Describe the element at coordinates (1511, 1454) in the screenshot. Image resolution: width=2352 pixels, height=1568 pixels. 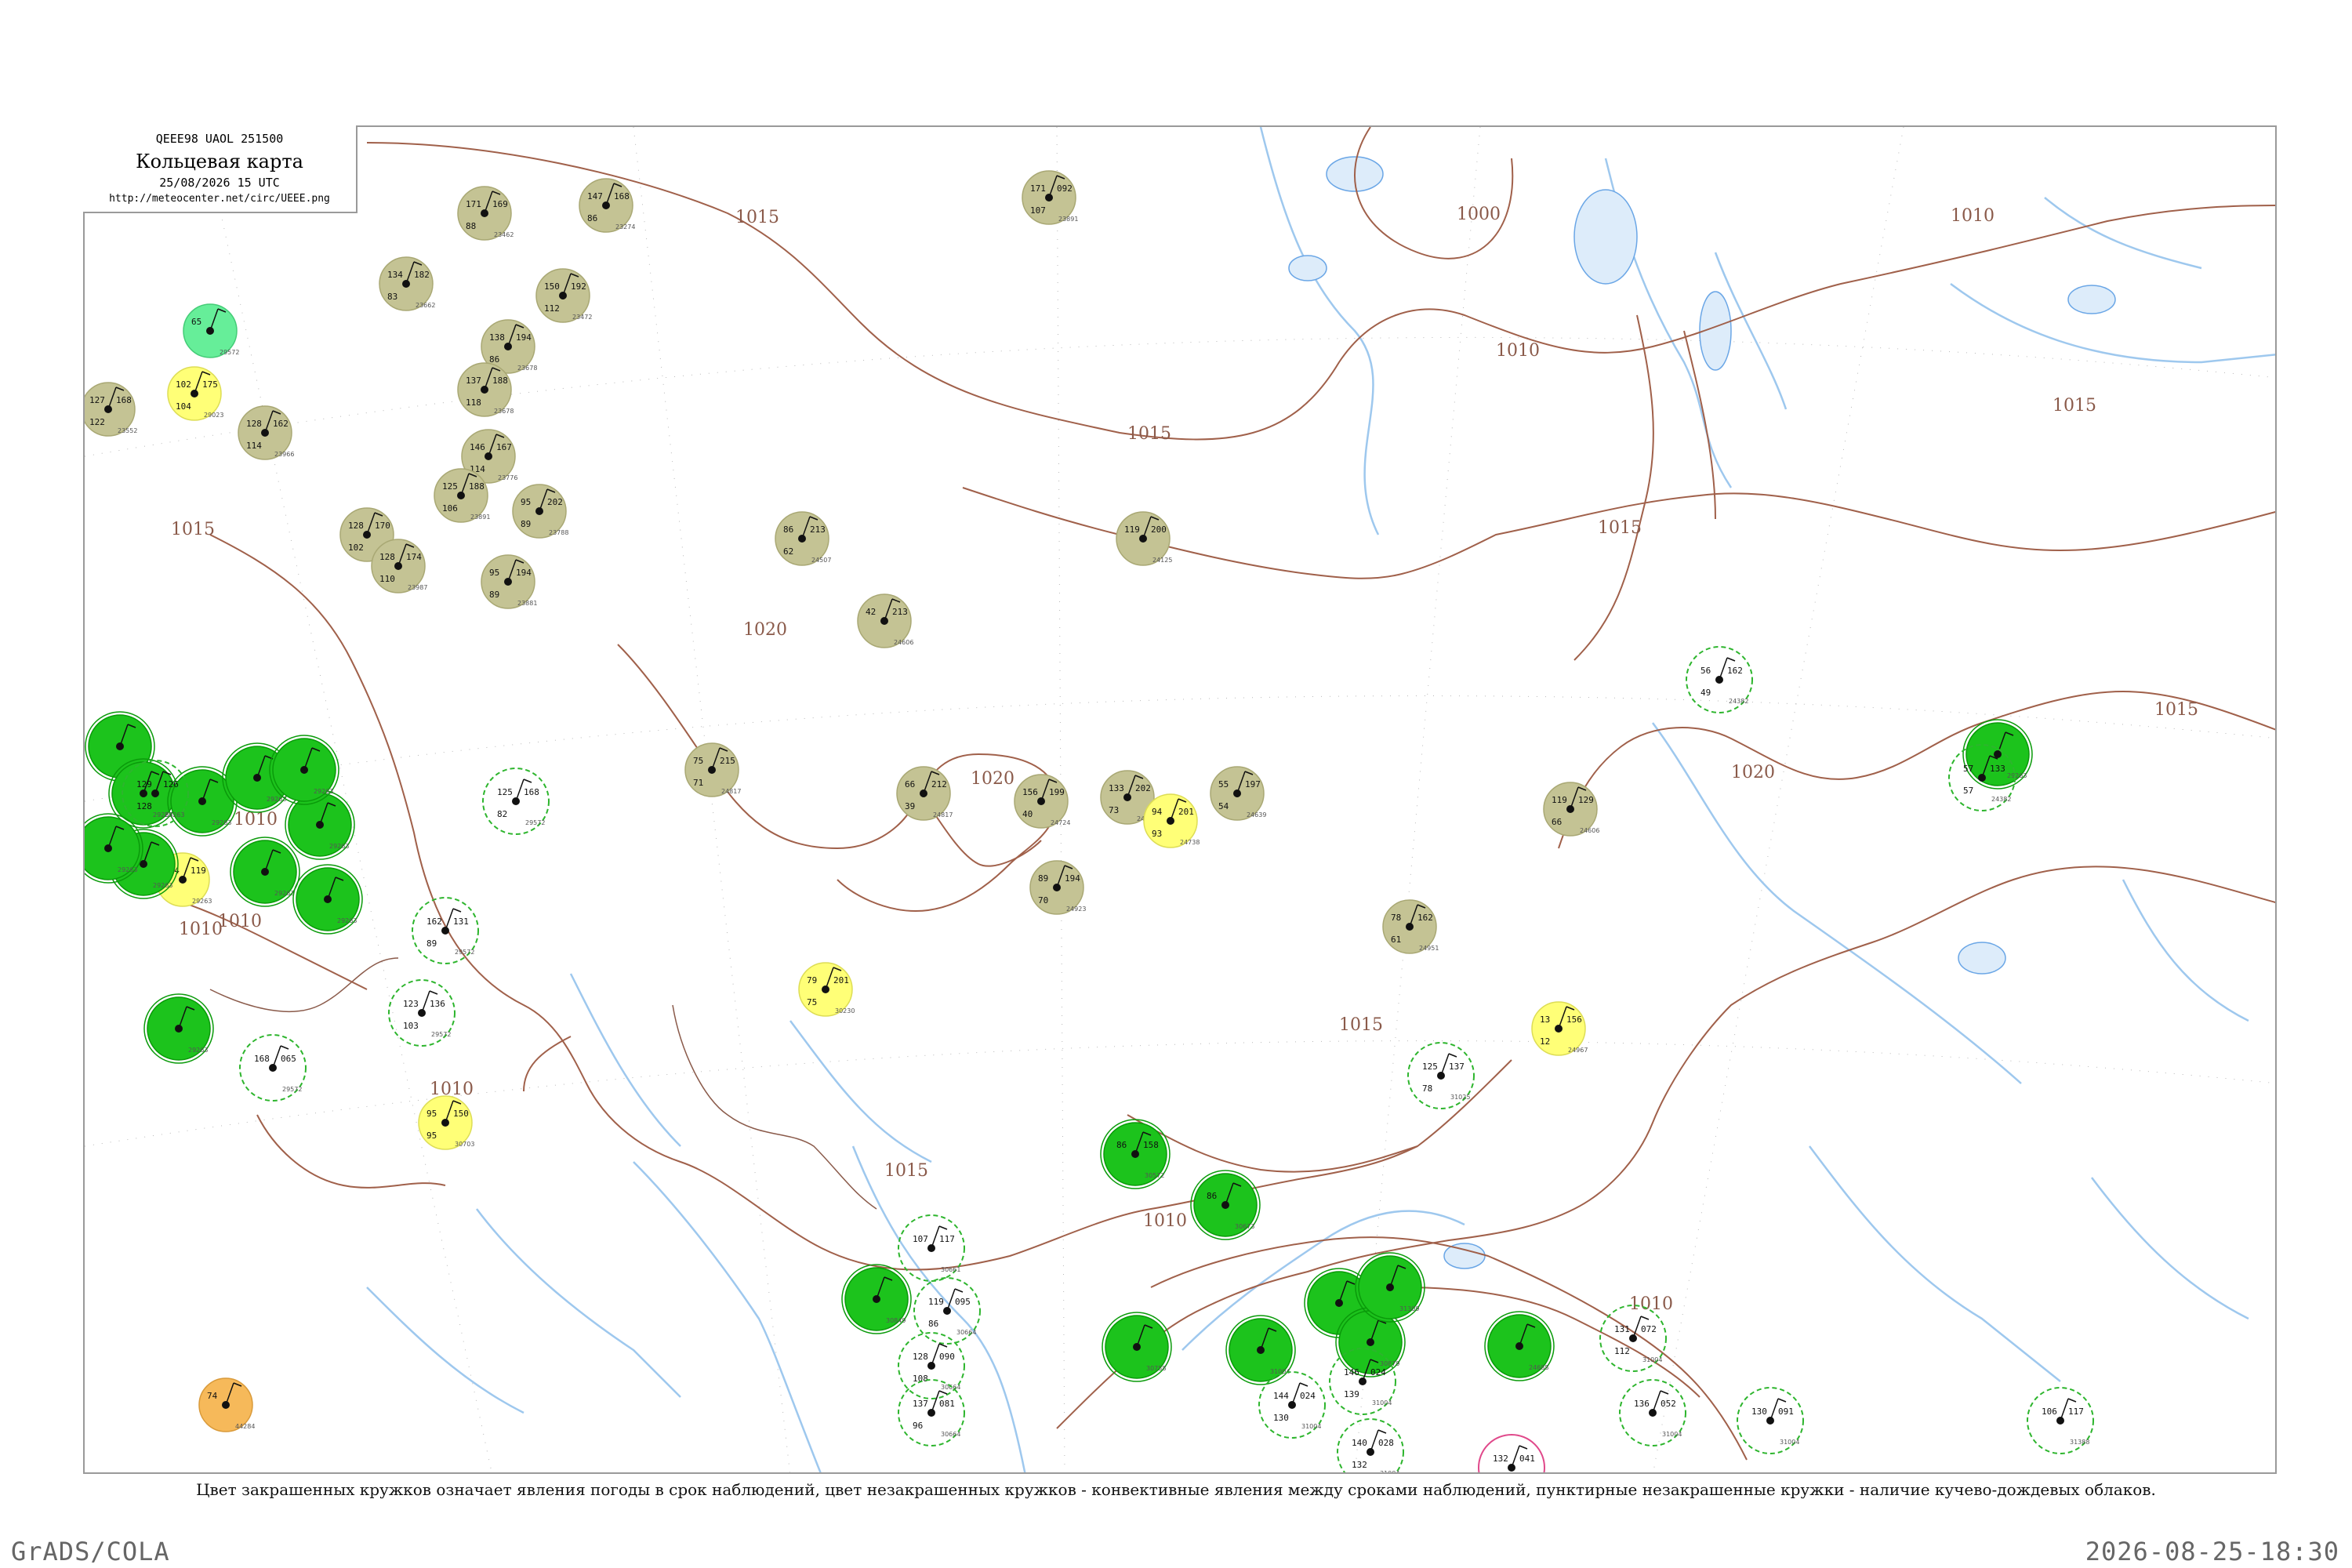
I see `weather-station: 13204113231369` at that location.